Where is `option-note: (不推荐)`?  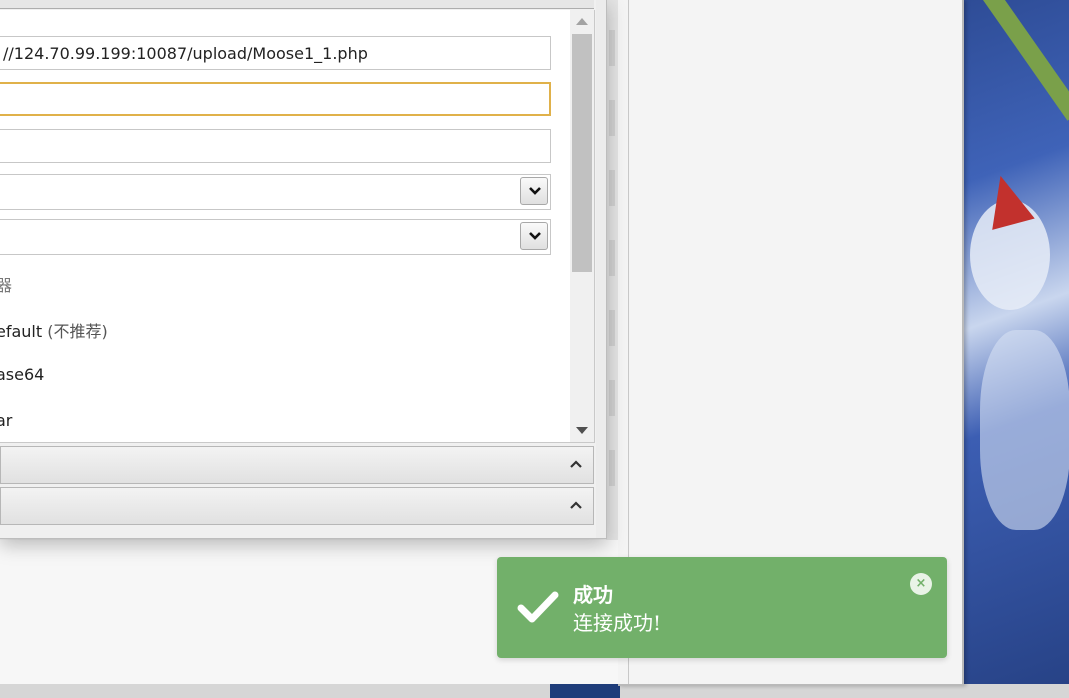
option-note: (不推荐) is located at coordinates (75, 331).